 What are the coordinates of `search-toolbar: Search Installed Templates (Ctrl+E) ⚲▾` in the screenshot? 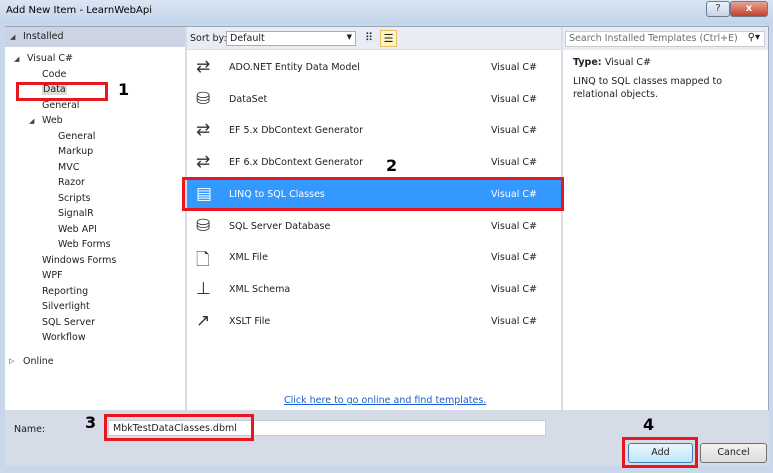 It's located at (665, 38).